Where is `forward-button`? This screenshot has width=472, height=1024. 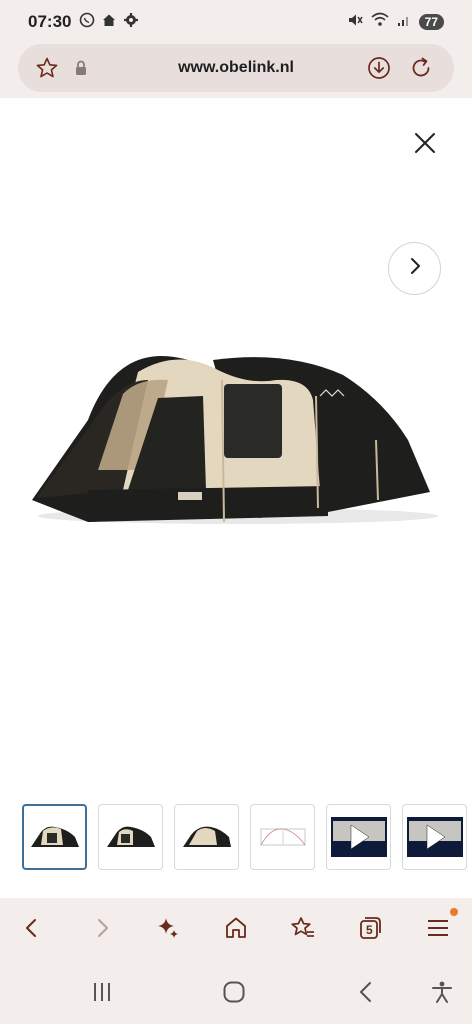
forward-button is located at coordinates (102, 930).